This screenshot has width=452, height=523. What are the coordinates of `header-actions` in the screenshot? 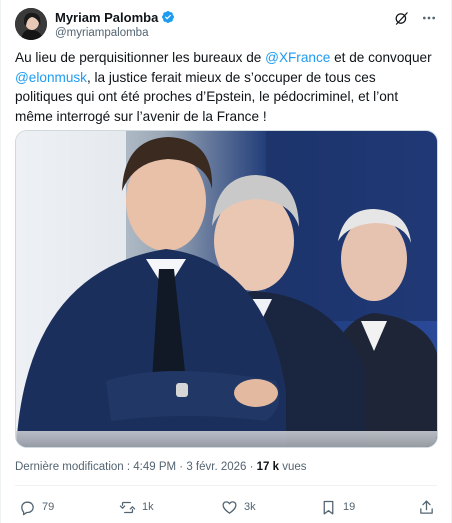 It's located at (415, 18).